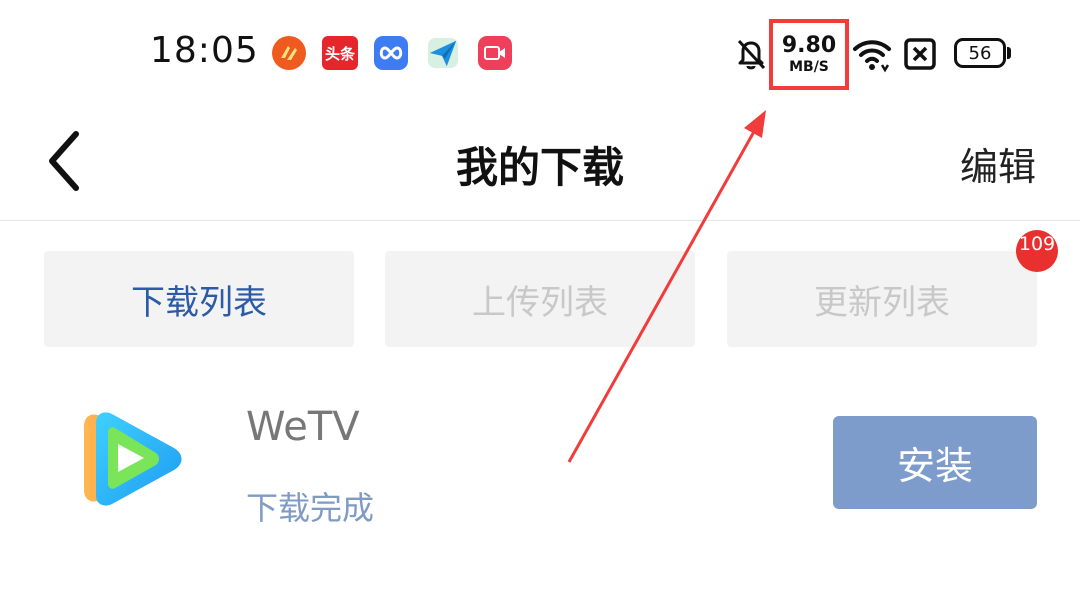 The image size is (1080, 589). I want to click on app-notification-icon, so click(289, 53).